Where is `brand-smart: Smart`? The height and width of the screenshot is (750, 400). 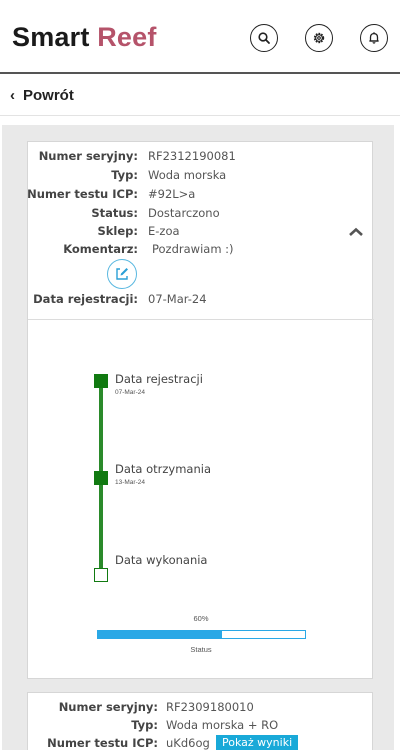
brand-smart: Smart is located at coordinates (51, 37).